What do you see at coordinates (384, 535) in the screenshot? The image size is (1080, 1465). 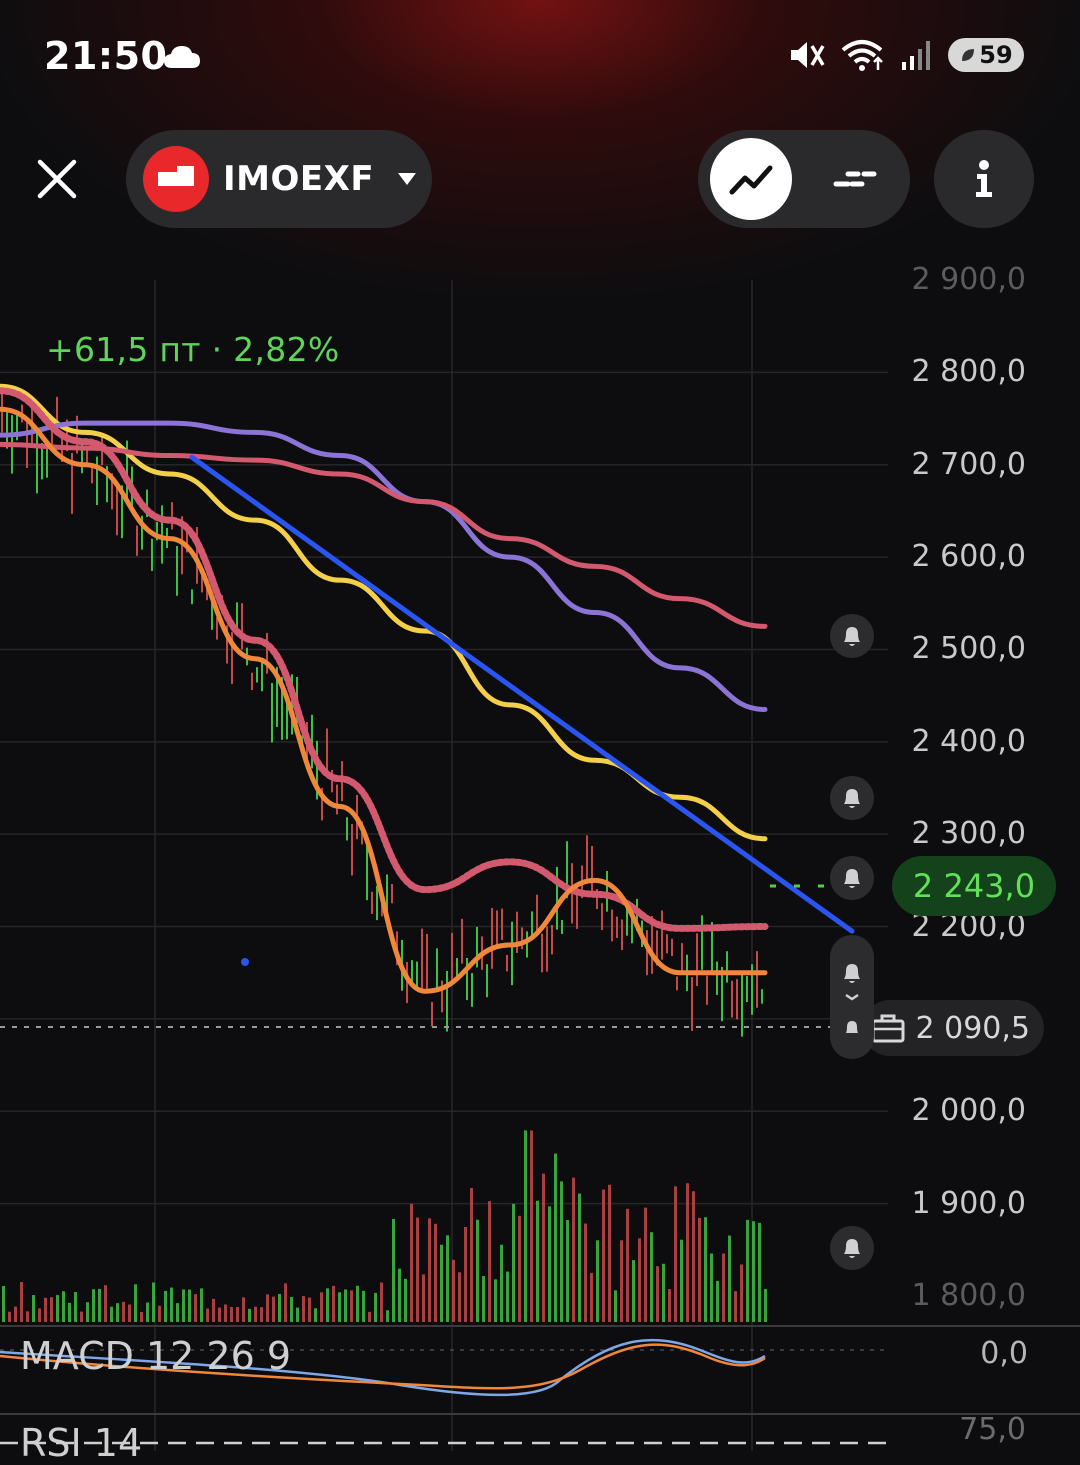 I see `ma-red` at bounding box center [384, 535].